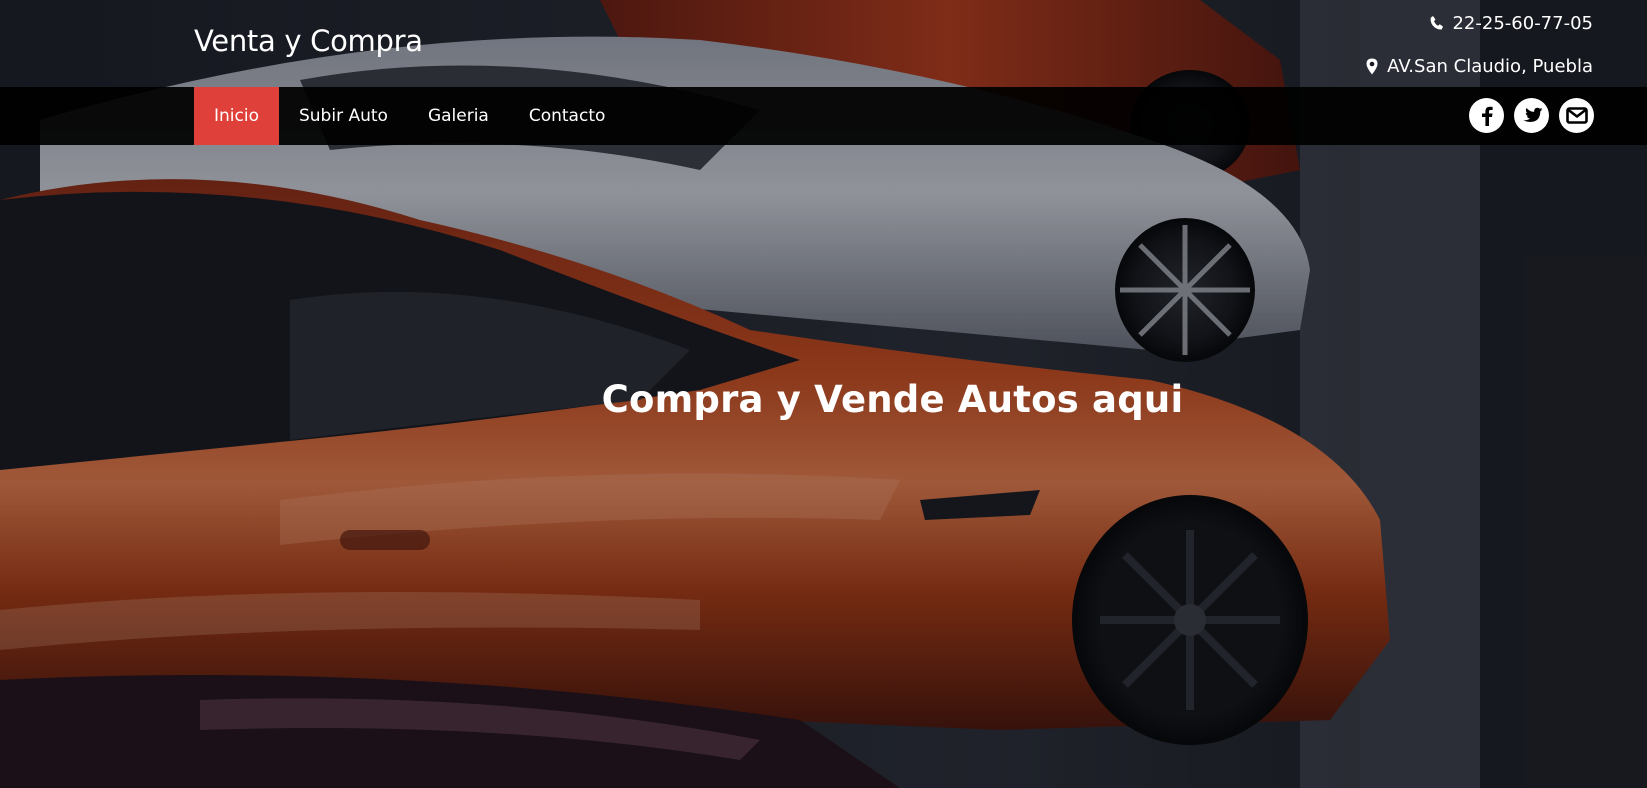  What do you see at coordinates (458, 116) in the screenshot?
I see `nav-item-galeria: Galeria` at bounding box center [458, 116].